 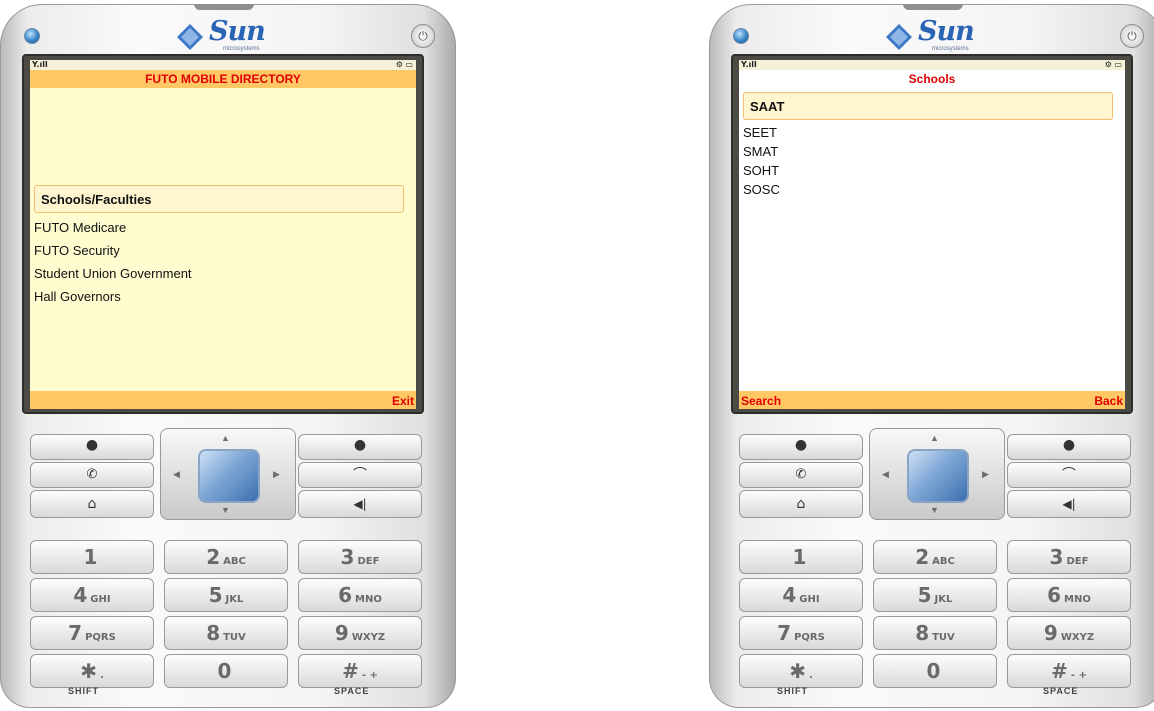 What do you see at coordinates (100, 599) in the screenshot?
I see `key-letters: GHI` at bounding box center [100, 599].